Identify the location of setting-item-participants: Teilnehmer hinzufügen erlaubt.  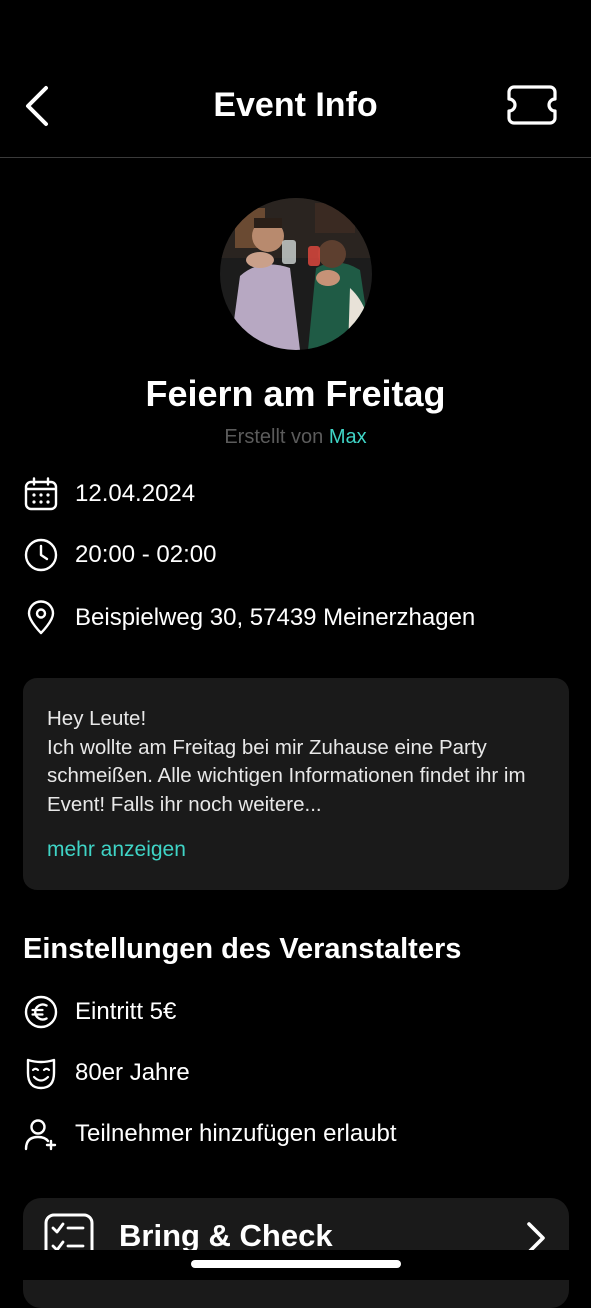
(210, 1134).